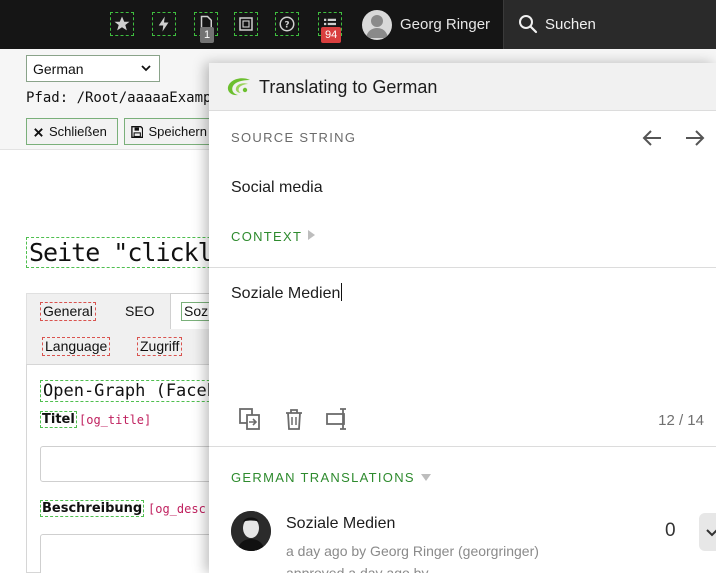 The height and width of the screenshot is (573, 716). I want to click on vote-count: 0, so click(670, 530).